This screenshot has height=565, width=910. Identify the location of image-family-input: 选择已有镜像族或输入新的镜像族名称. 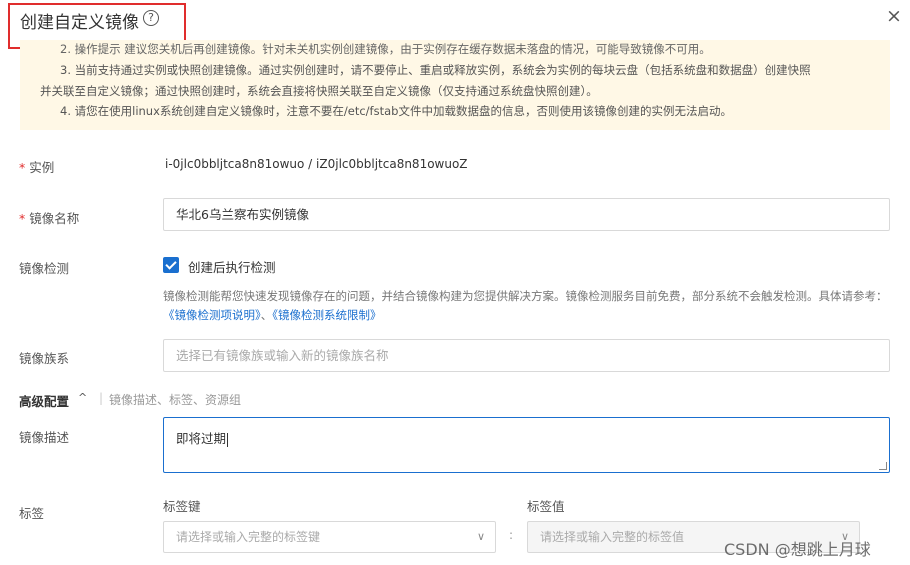
(526, 355).